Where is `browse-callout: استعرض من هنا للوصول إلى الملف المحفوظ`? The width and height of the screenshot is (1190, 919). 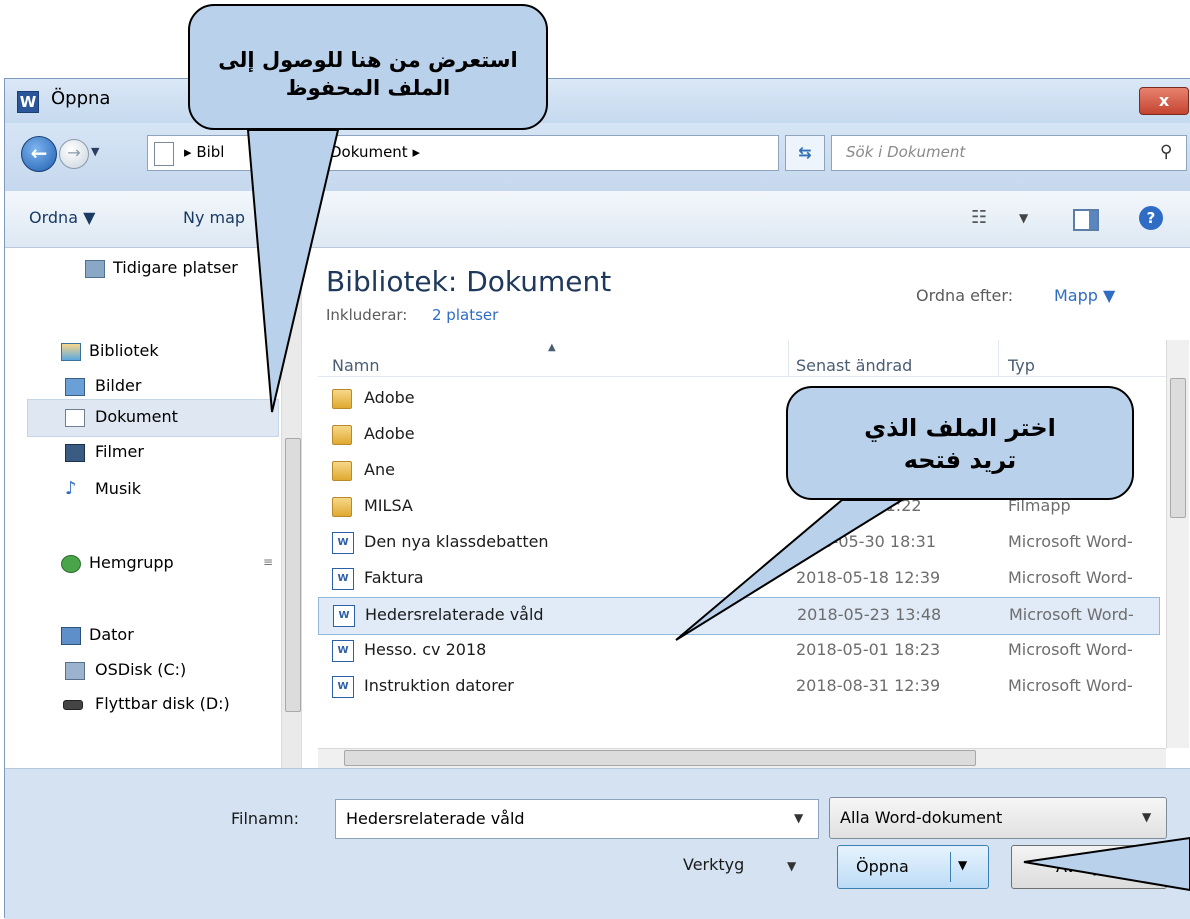 browse-callout: استعرض من هنا للوصول إلى الملف المحفوظ is located at coordinates (368, 67).